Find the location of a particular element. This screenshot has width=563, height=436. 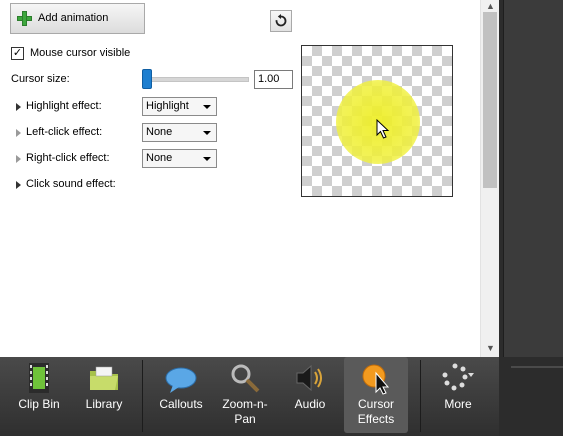

reset-button is located at coordinates (281, 21).